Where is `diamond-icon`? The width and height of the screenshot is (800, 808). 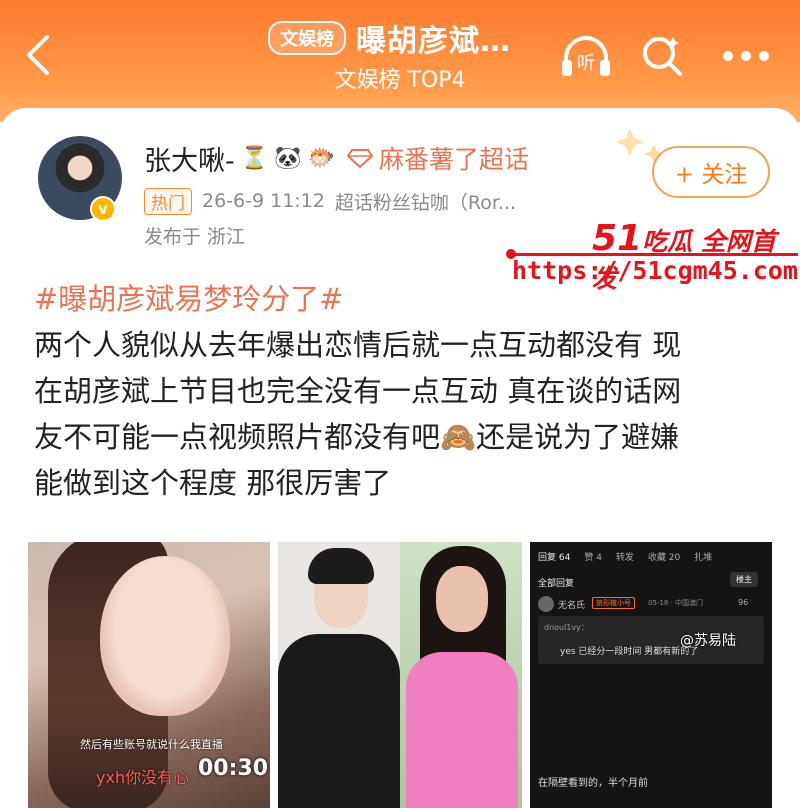 diamond-icon is located at coordinates (359, 158).